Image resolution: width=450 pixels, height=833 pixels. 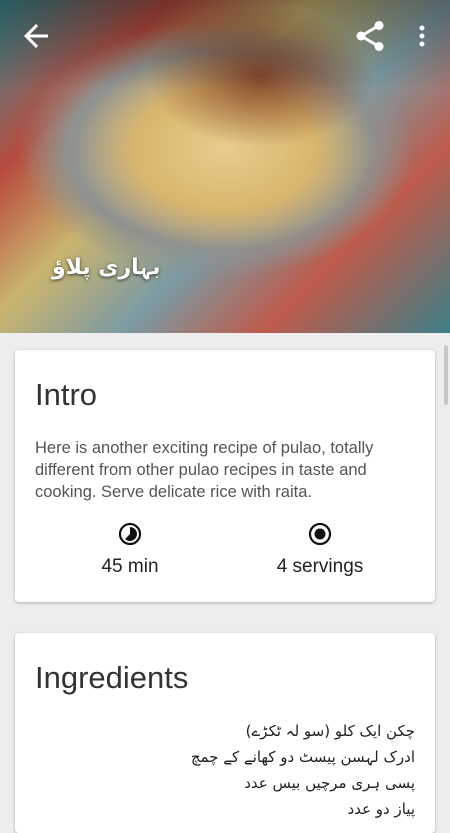 What do you see at coordinates (302, 757) in the screenshot?
I see `list-item: ادرک لہسن پیسٹ دو کھانے کے چمچ` at bounding box center [302, 757].